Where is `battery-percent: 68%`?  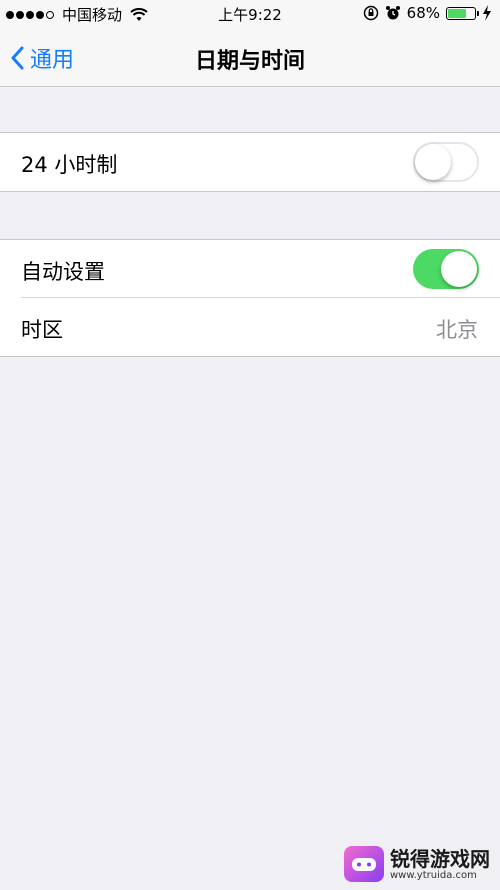
battery-percent: 68% is located at coordinates (423, 13).